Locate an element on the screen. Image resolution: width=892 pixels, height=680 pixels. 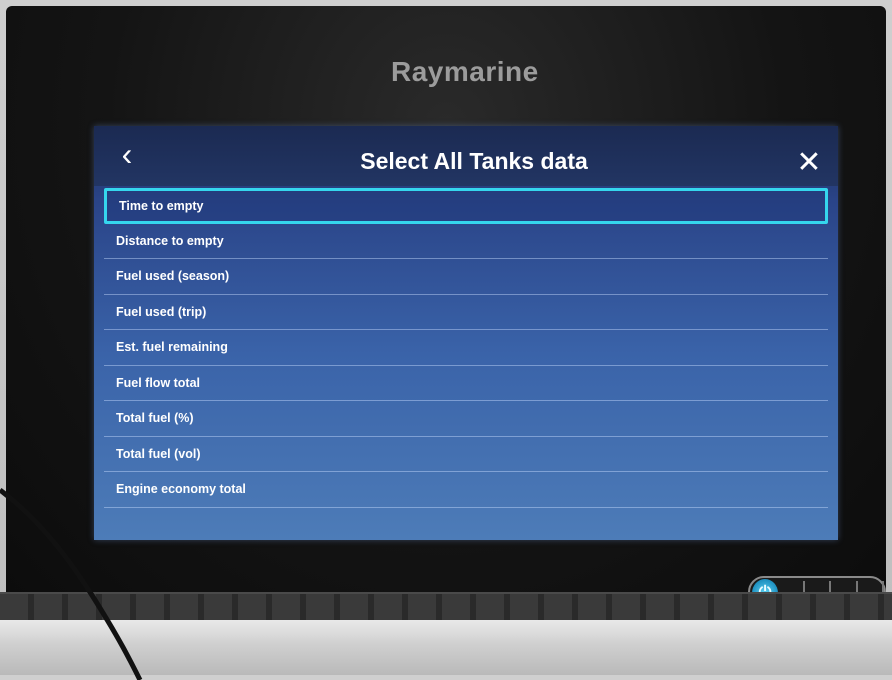
back-button: ‹ is located at coordinates (127, 155).